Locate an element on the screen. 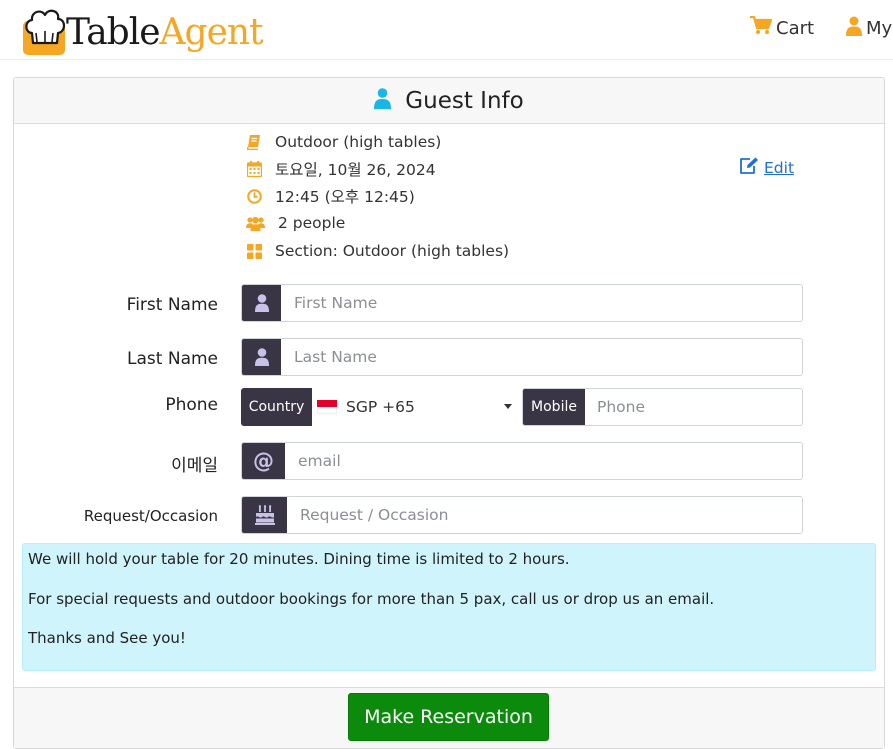 This screenshot has height=749, width=893. country-code-value: SGP +65 is located at coordinates (380, 407).